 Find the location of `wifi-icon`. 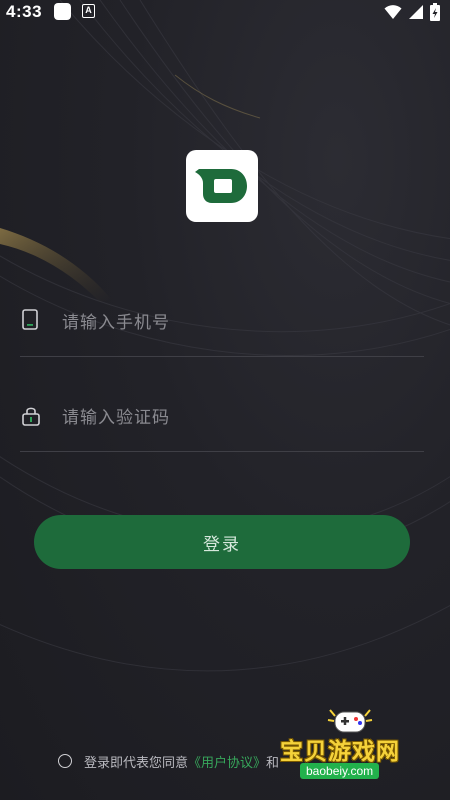

wifi-icon is located at coordinates (393, 12).